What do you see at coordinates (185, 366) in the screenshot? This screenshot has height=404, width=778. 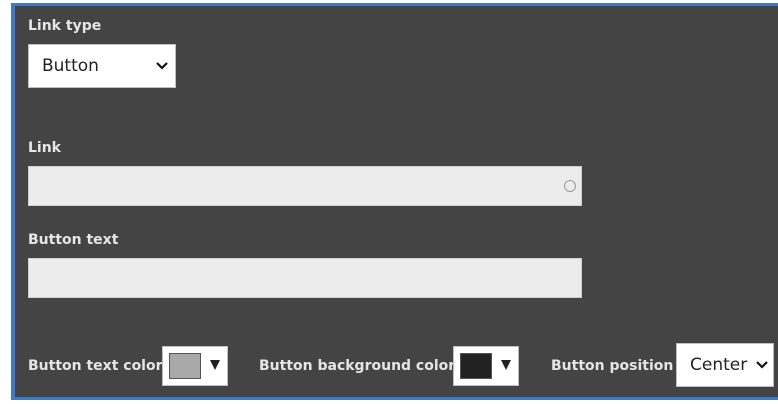 I see `button-text-color-swatch` at bounding box center [185, 366].